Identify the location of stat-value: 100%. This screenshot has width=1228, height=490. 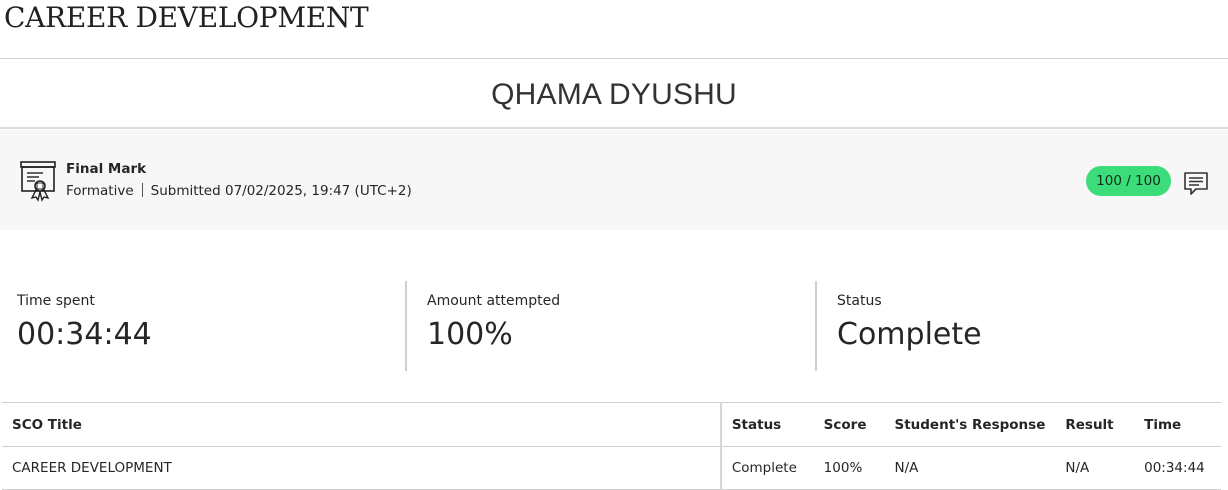
(470, 334).